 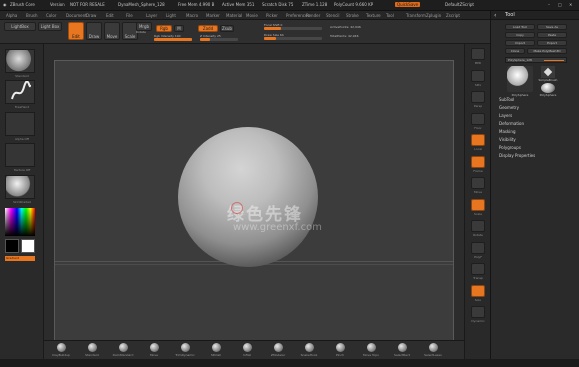 I want to click on current-tool-slider: PolySphere_128, so click(x=536, y=60).